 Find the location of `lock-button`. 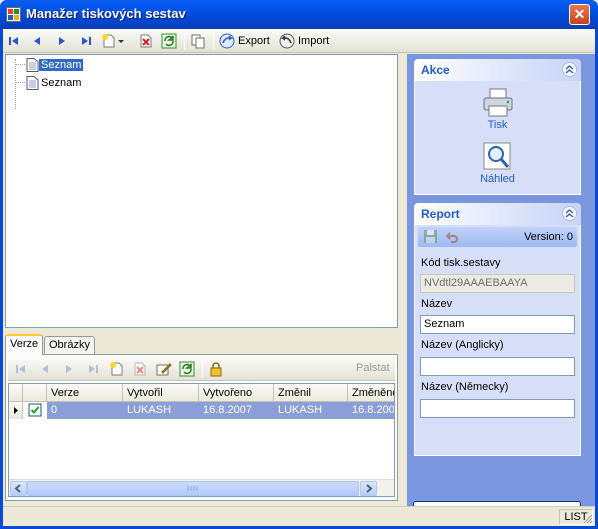

lock-button is located at coordinates (216, 369).